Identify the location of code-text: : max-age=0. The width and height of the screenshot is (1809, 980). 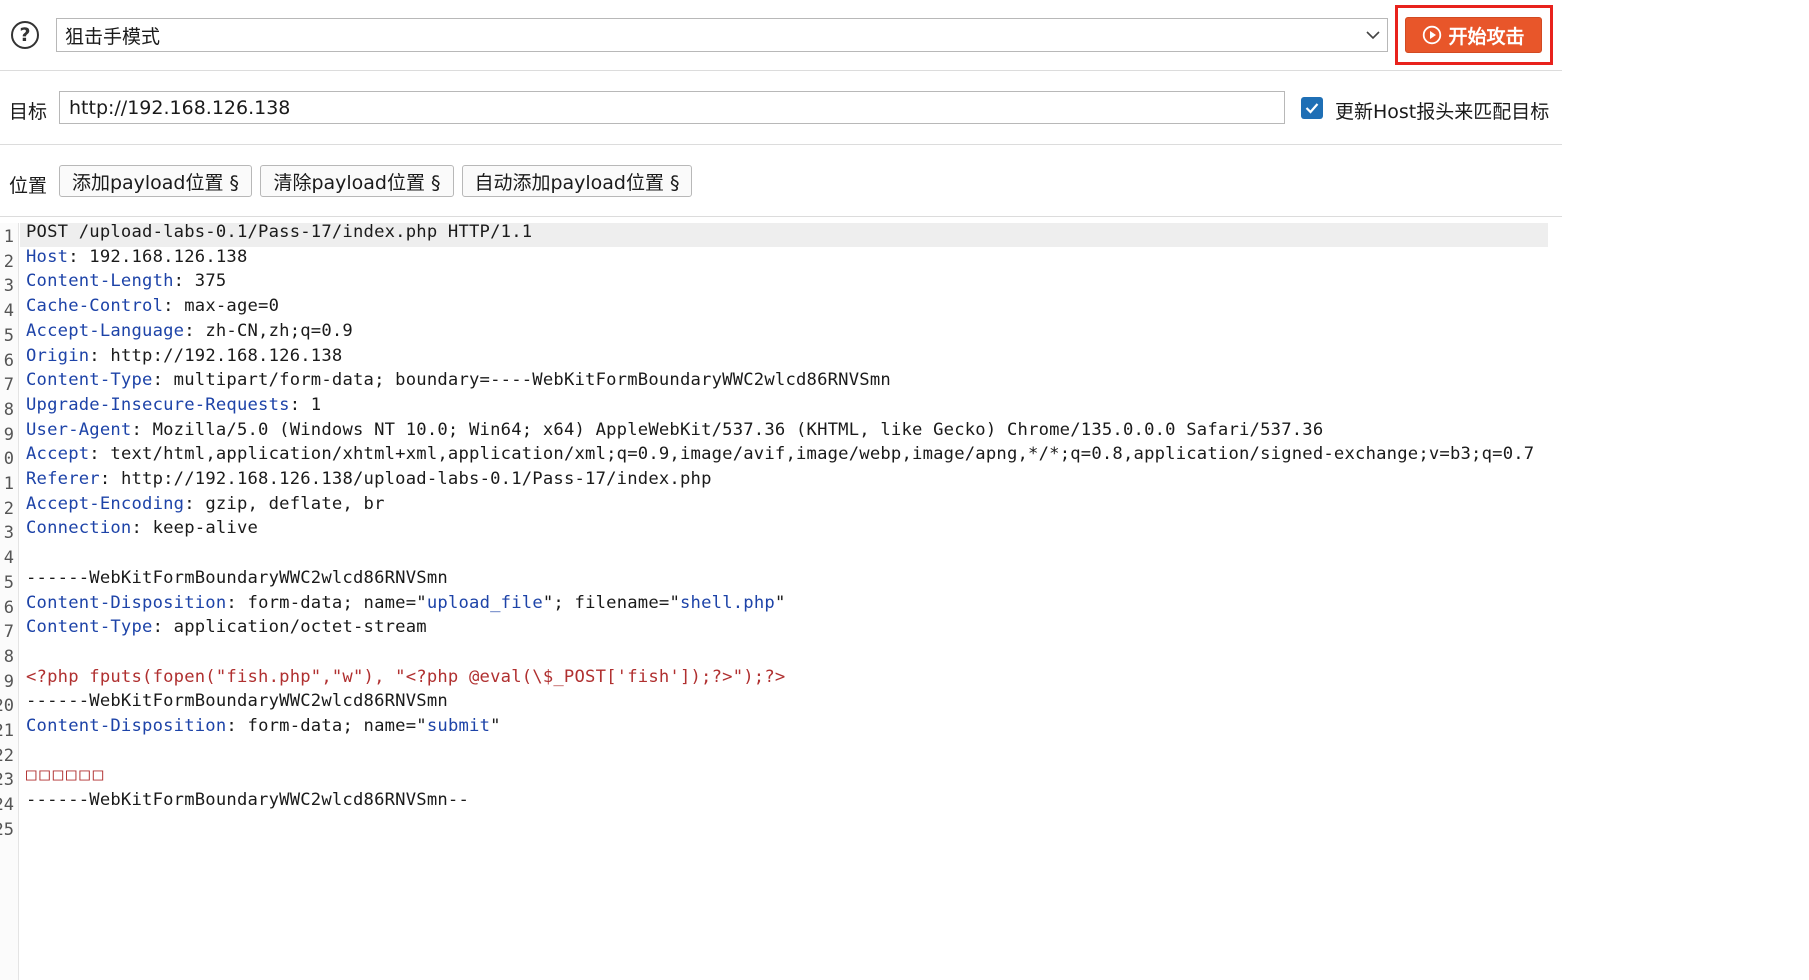
(221, 306).